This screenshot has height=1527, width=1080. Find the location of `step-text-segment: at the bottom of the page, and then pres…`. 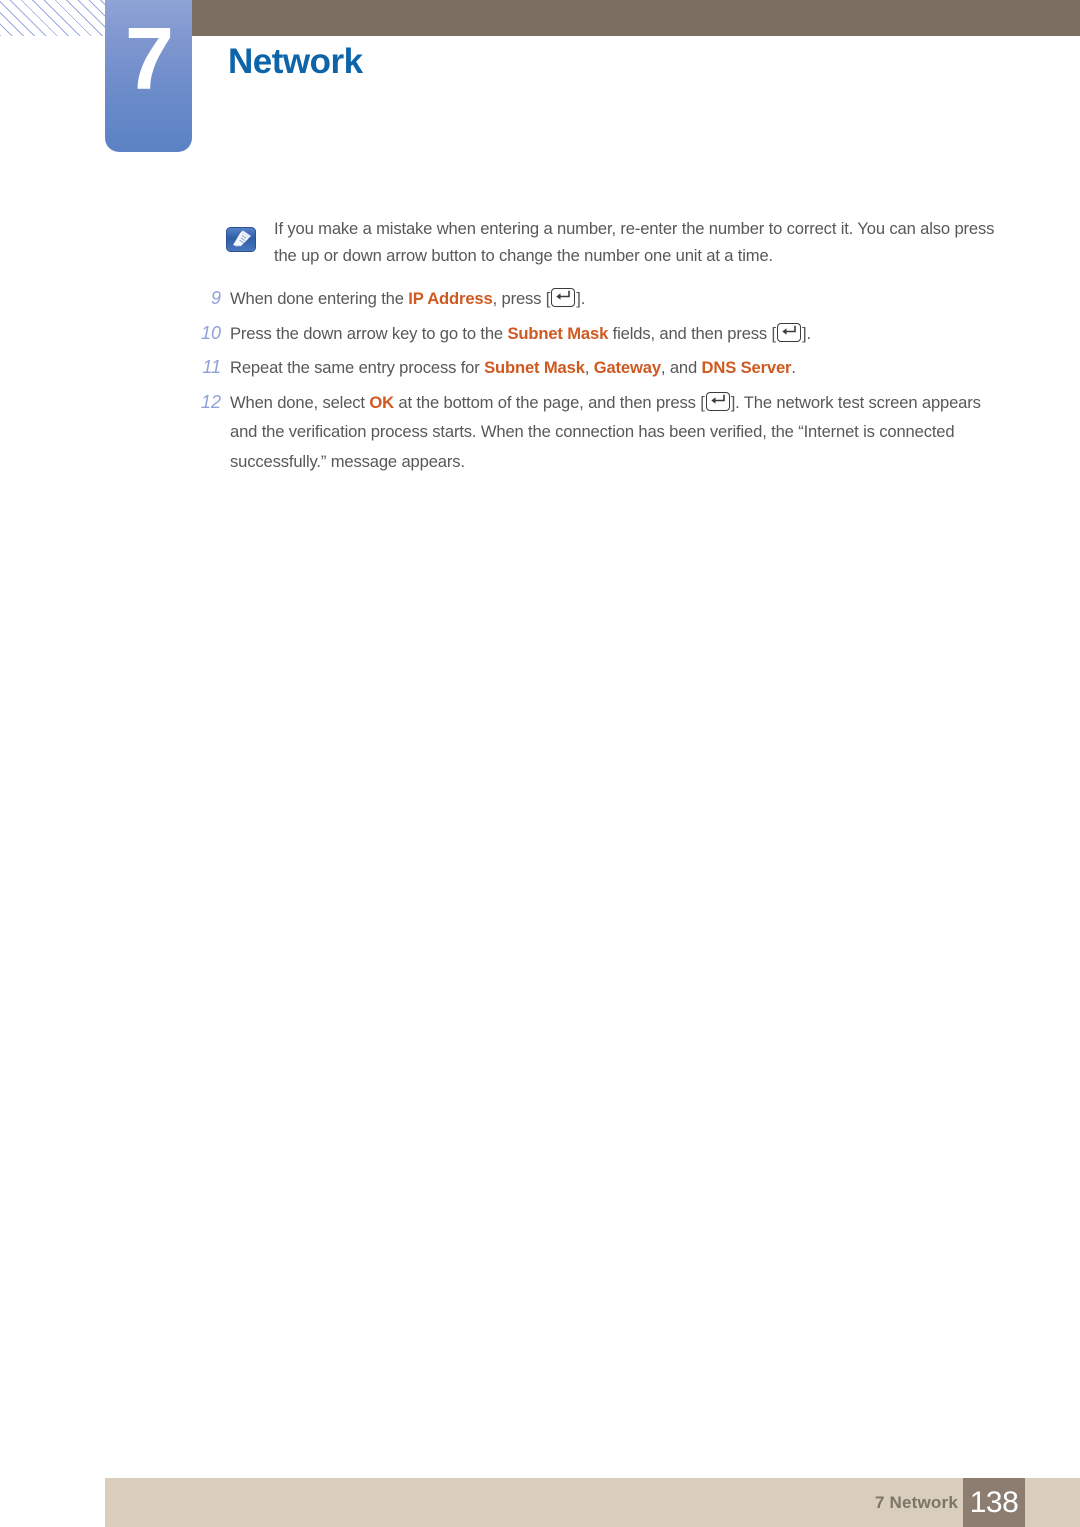

step-text-segment: at the bottom of the page, and then pres… is located at coordinates (549, 402).